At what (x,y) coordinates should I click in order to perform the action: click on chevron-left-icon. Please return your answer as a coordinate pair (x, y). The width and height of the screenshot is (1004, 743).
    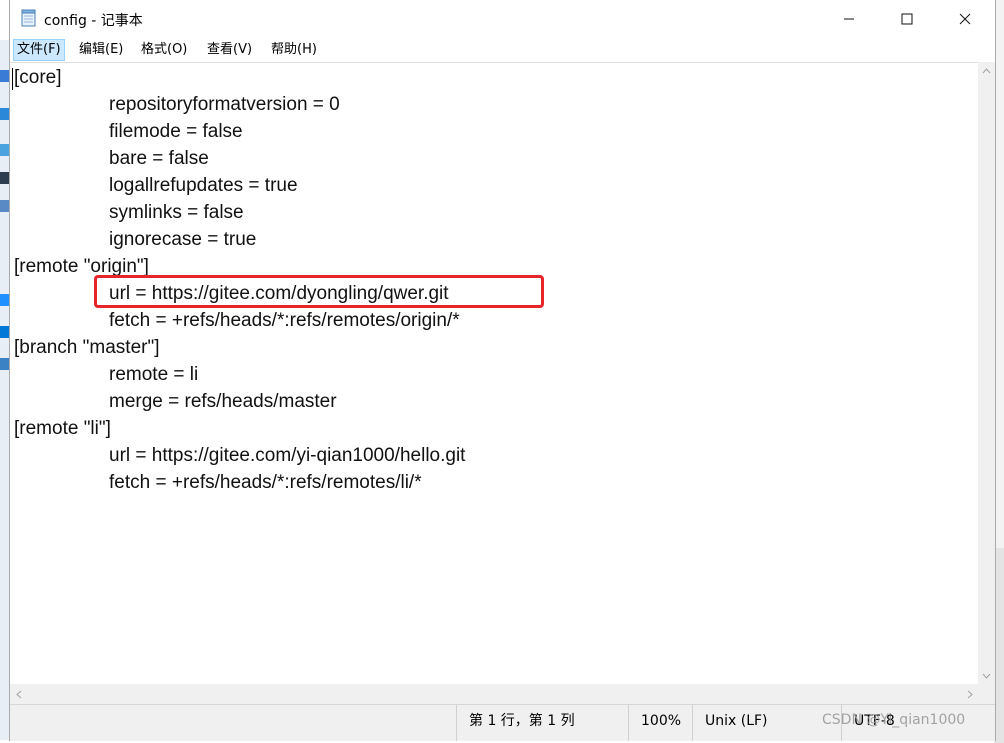
    Looking at the image, I should click on (18, 694).